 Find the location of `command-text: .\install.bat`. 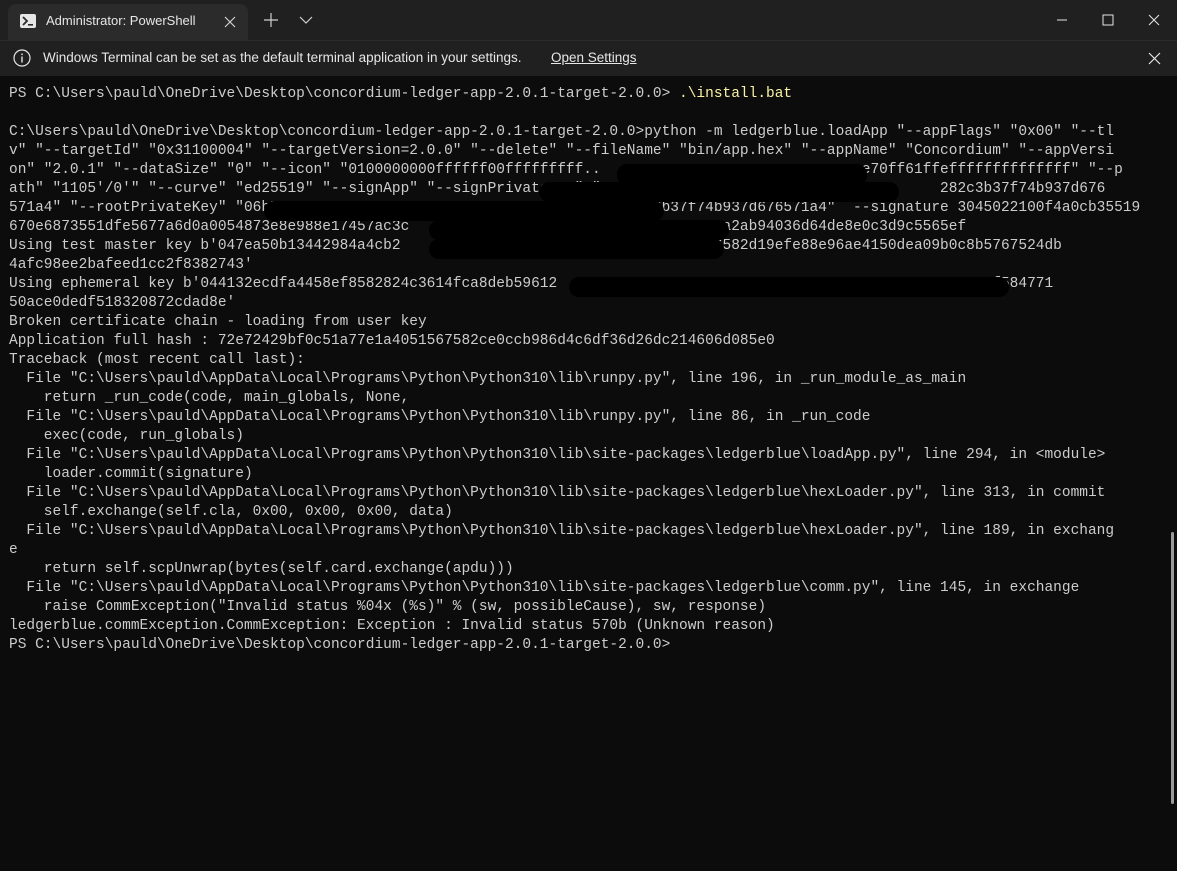

command-text: .\install.bat is located at coordinates (736, 94).